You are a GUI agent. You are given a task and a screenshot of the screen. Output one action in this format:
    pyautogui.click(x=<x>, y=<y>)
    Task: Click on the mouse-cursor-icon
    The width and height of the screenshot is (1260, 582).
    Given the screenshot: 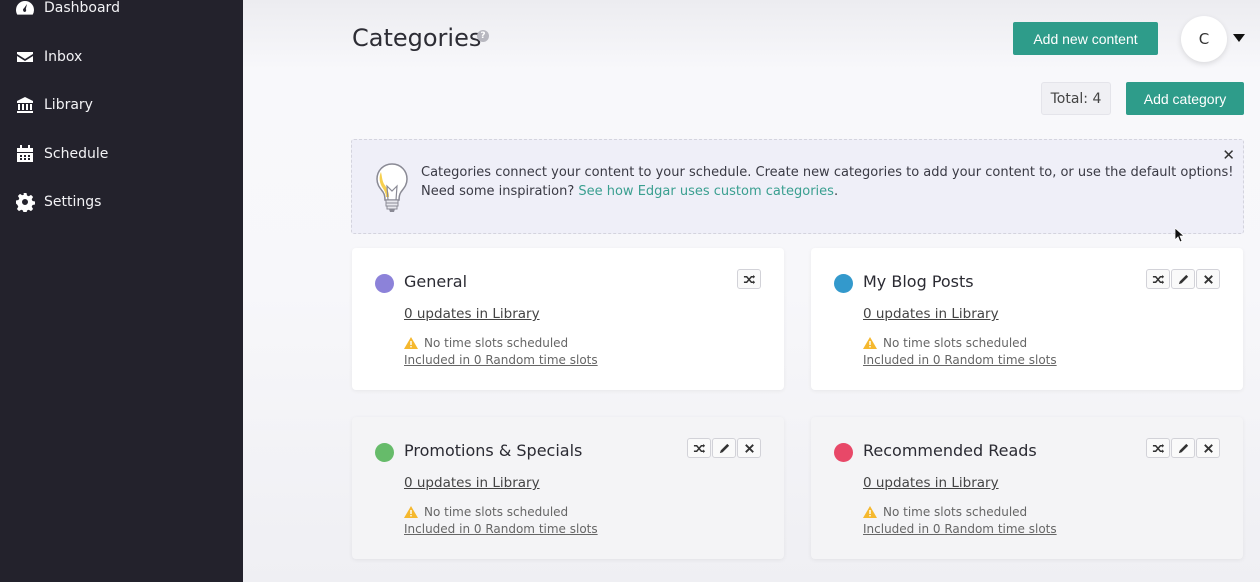 What is the action you would take?
    pyautogui.click(x=1180, y=235)
    